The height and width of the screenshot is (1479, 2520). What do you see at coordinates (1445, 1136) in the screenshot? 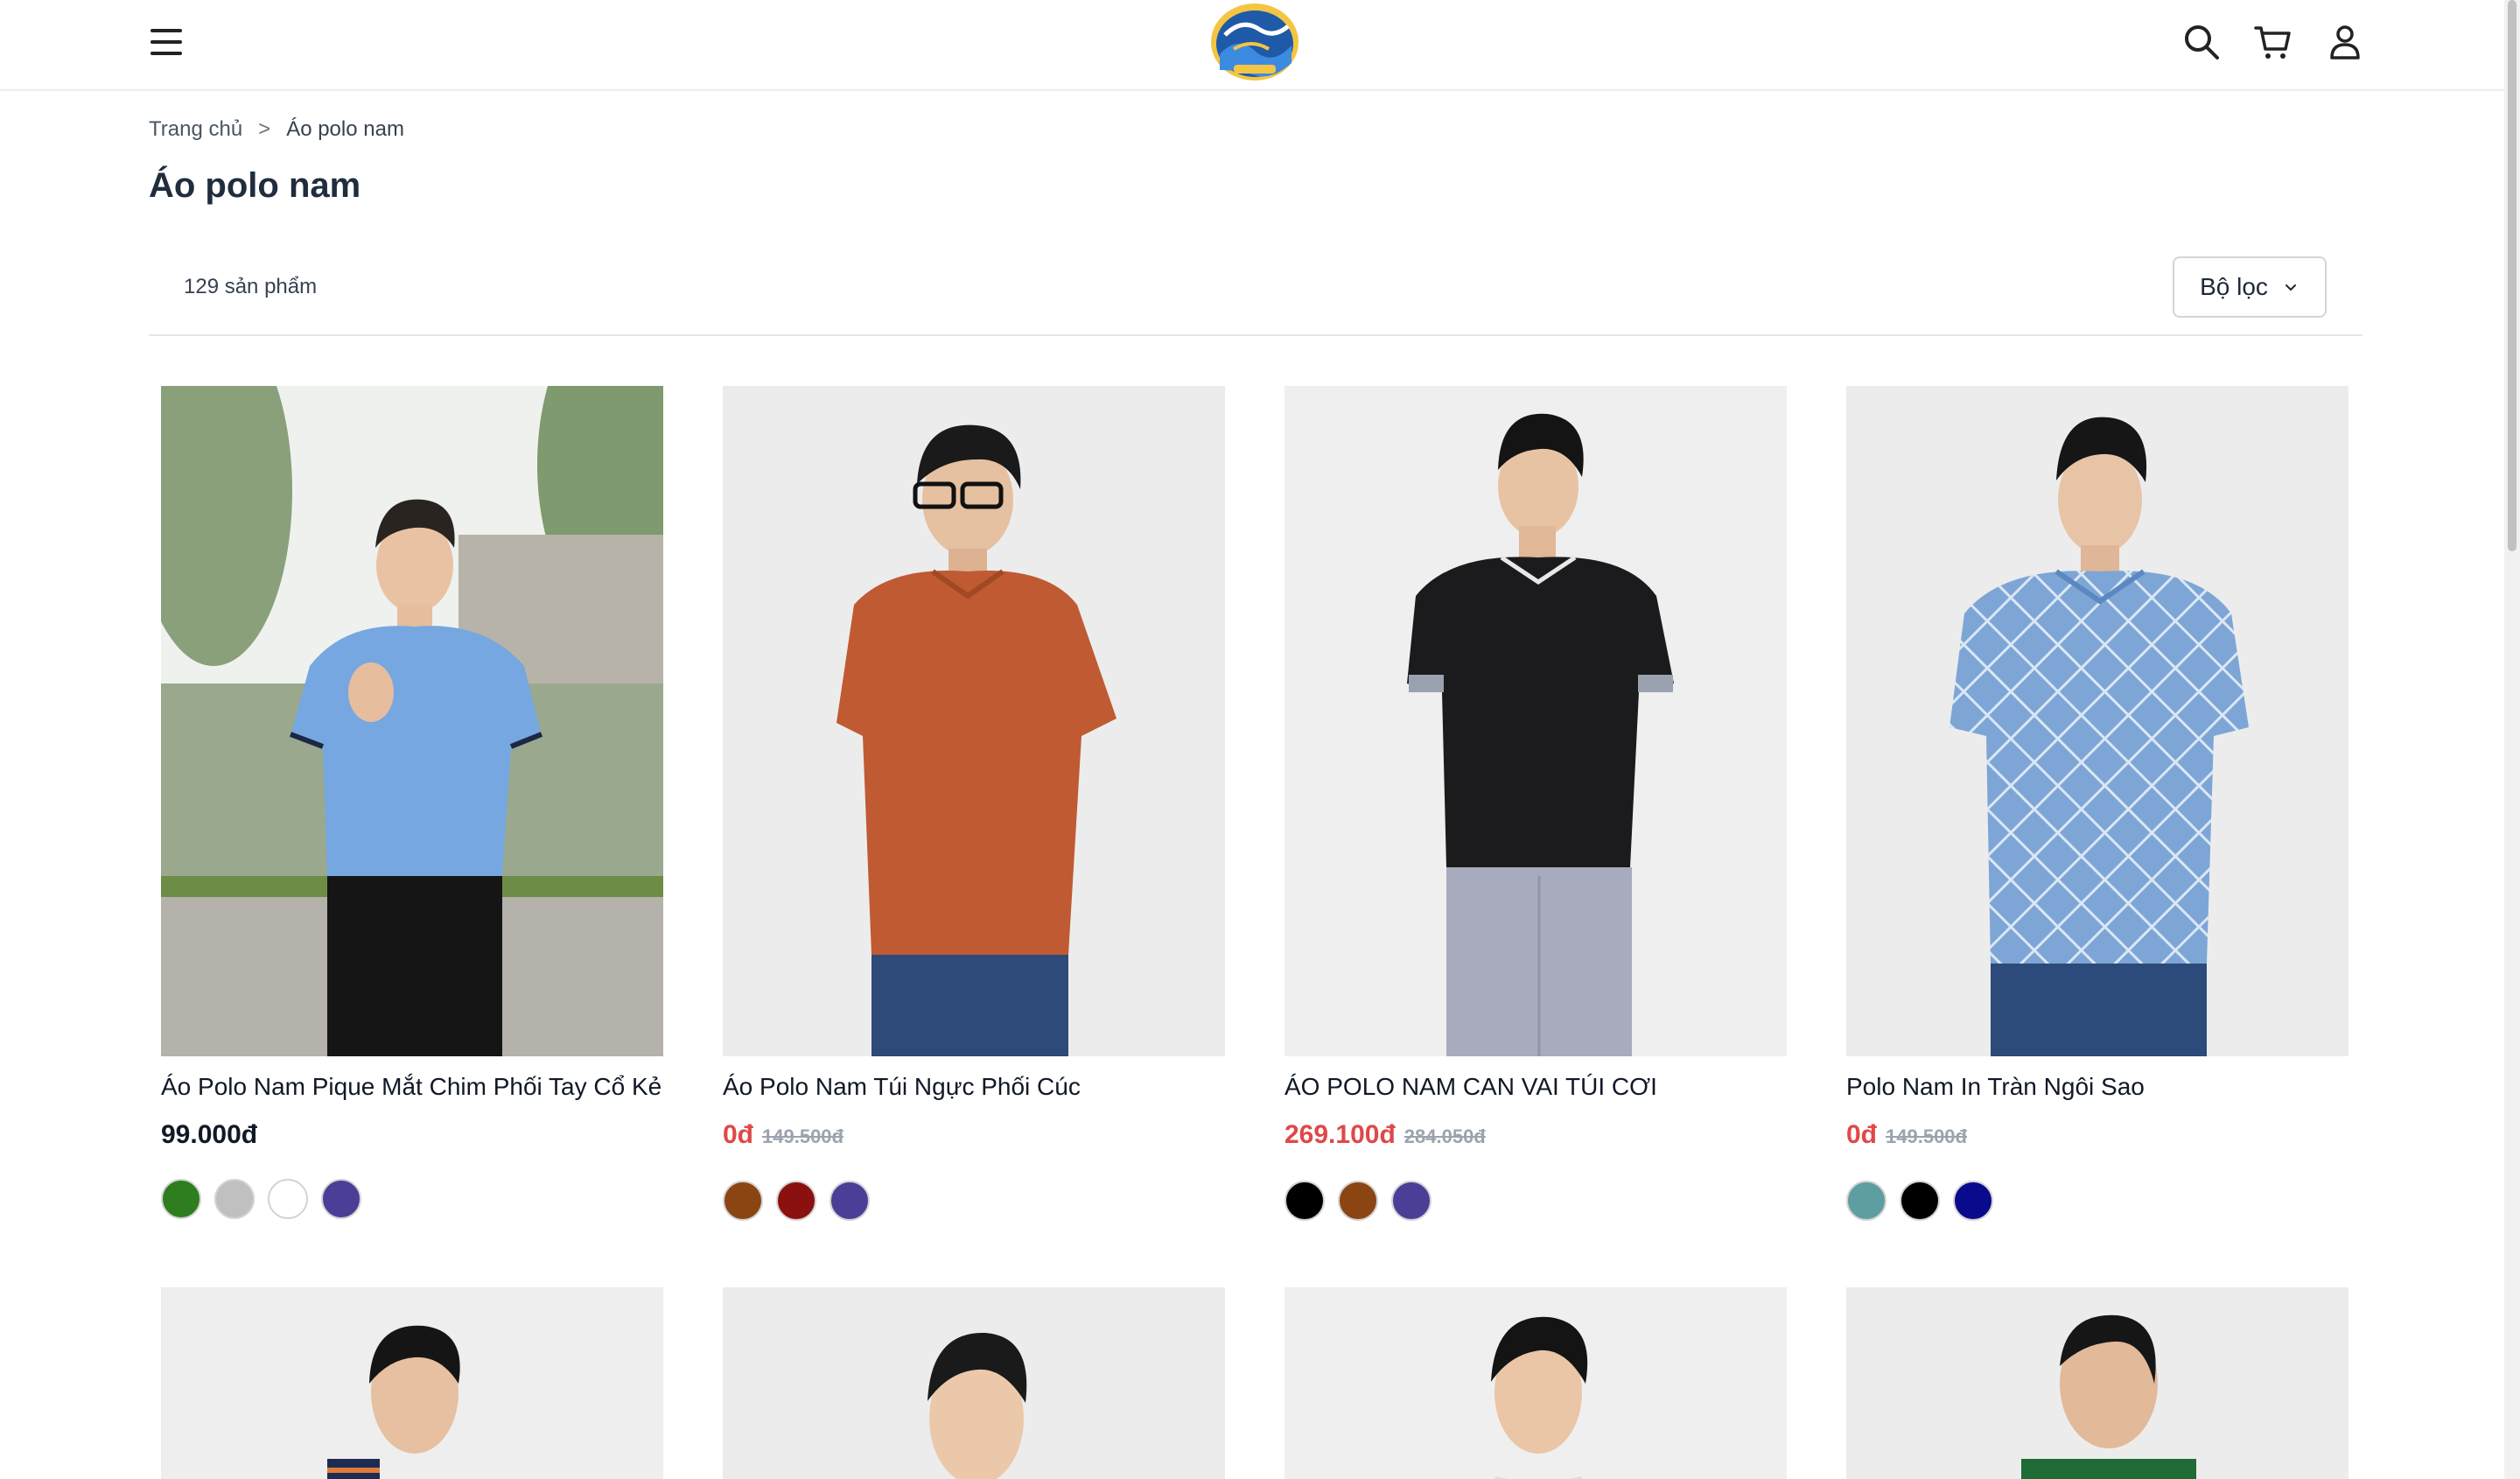
I see `price-original: 284.050đ` at bounding box center [1445, 1136].